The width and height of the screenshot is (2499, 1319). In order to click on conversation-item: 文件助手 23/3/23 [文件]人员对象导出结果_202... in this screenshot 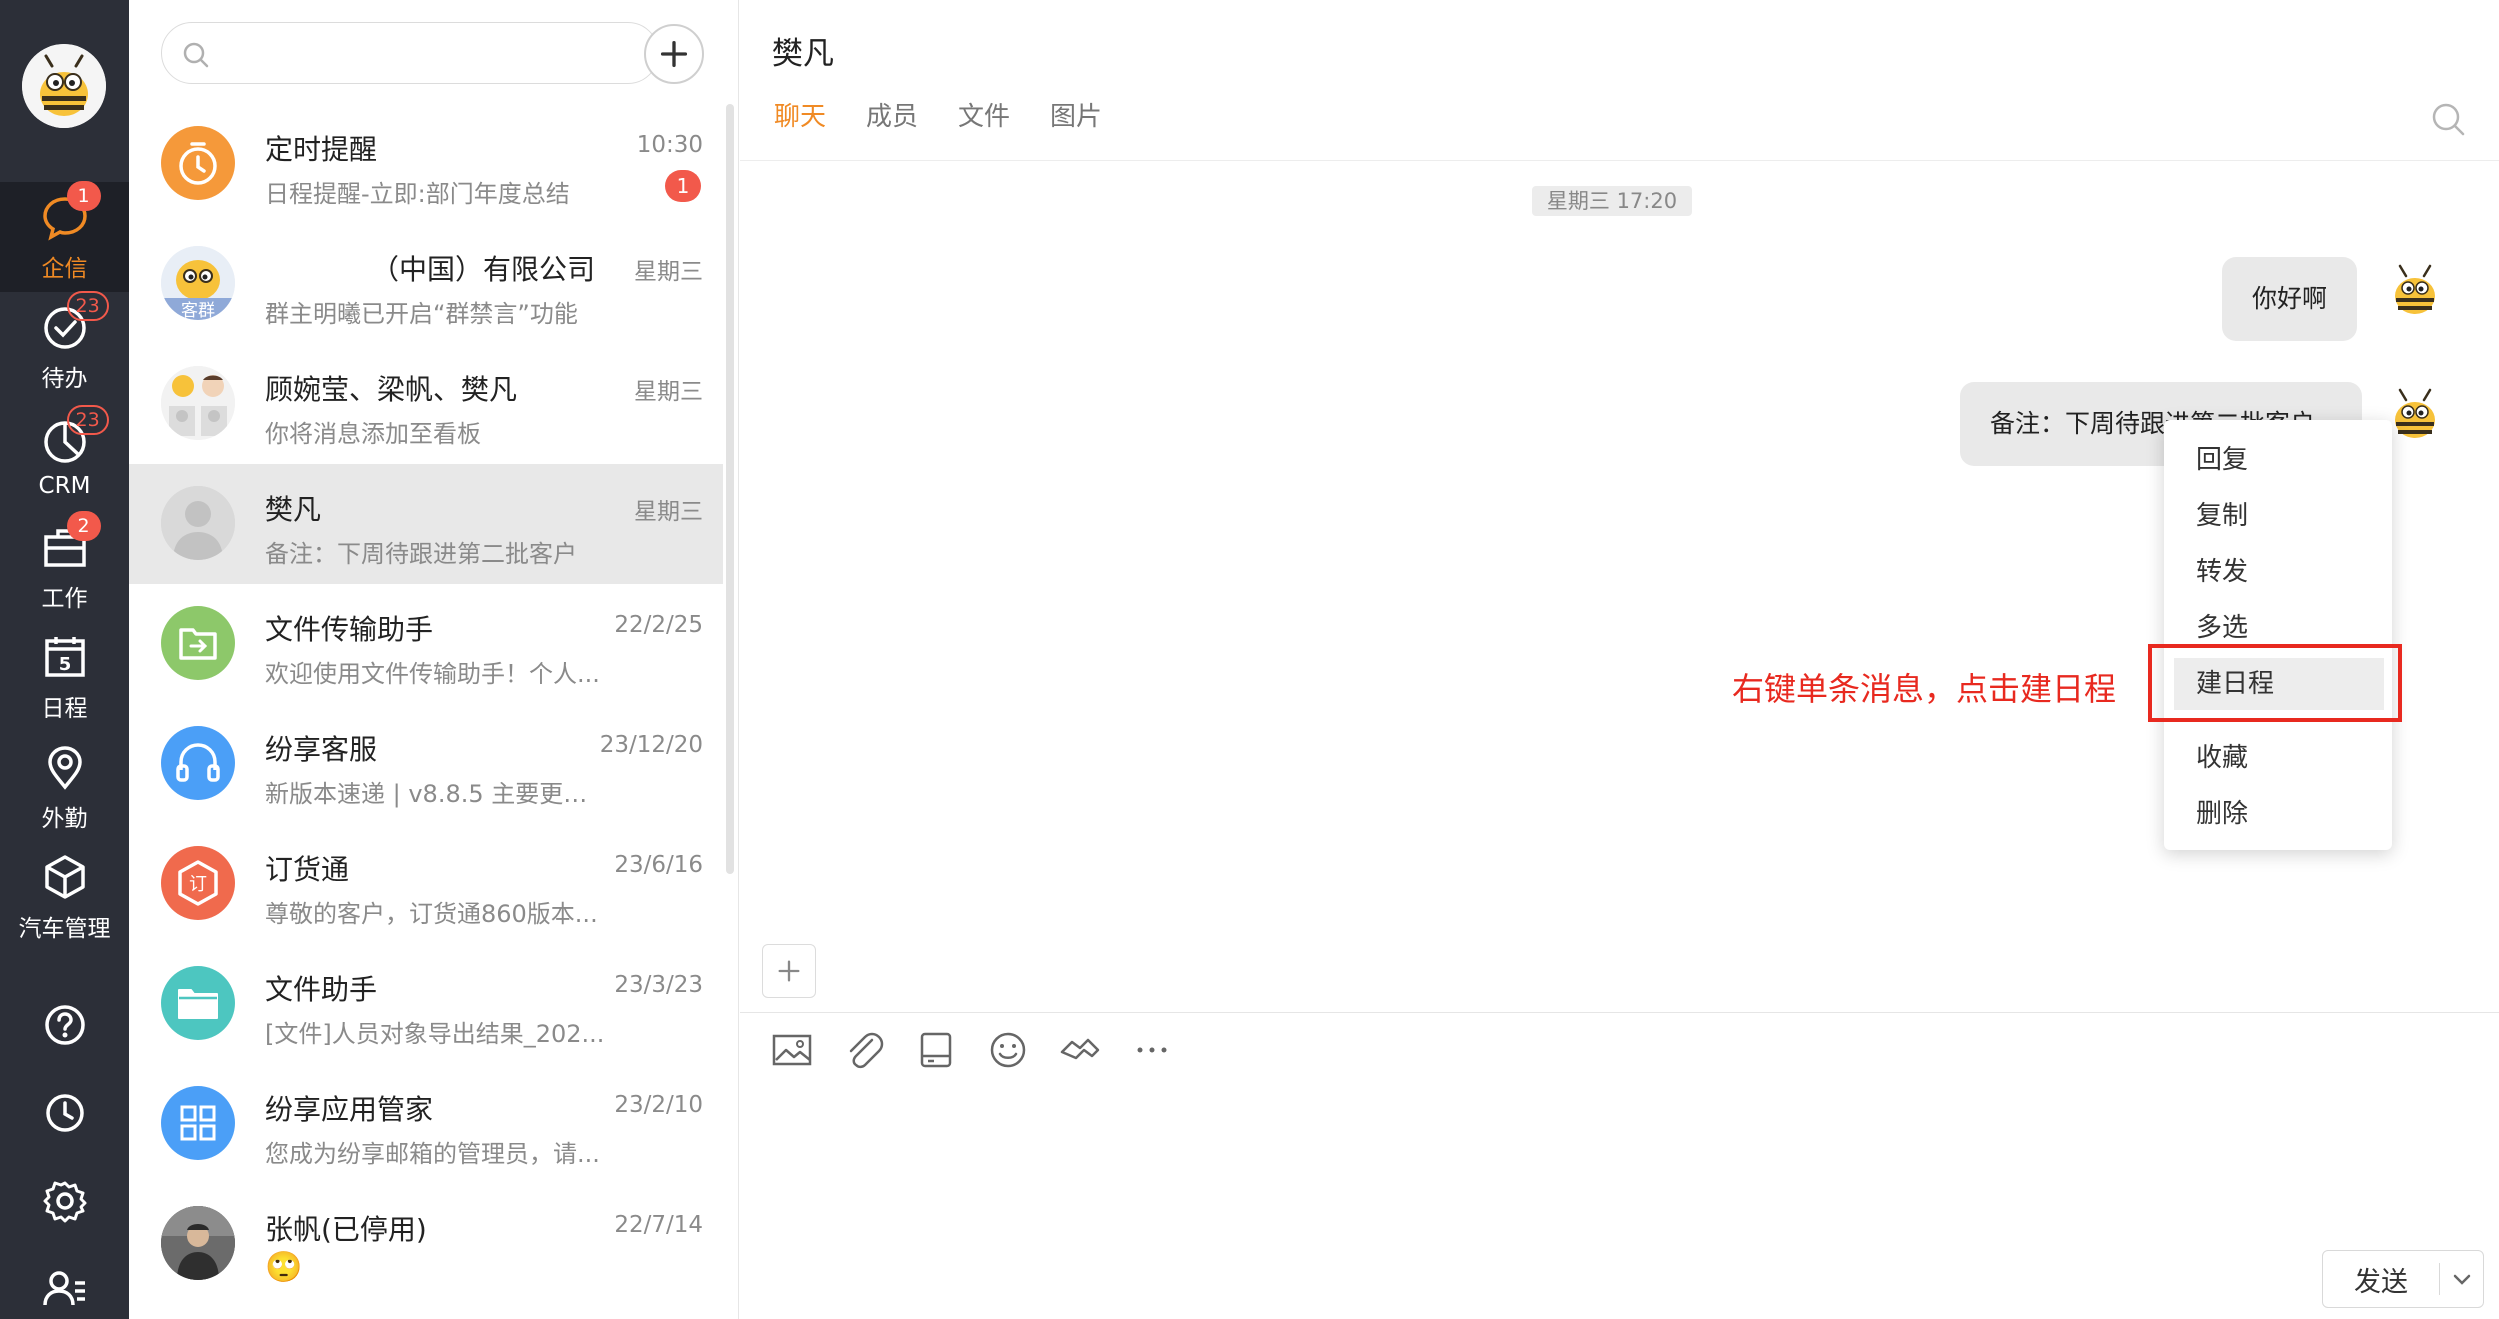, I will do `click(426, 1004)`.